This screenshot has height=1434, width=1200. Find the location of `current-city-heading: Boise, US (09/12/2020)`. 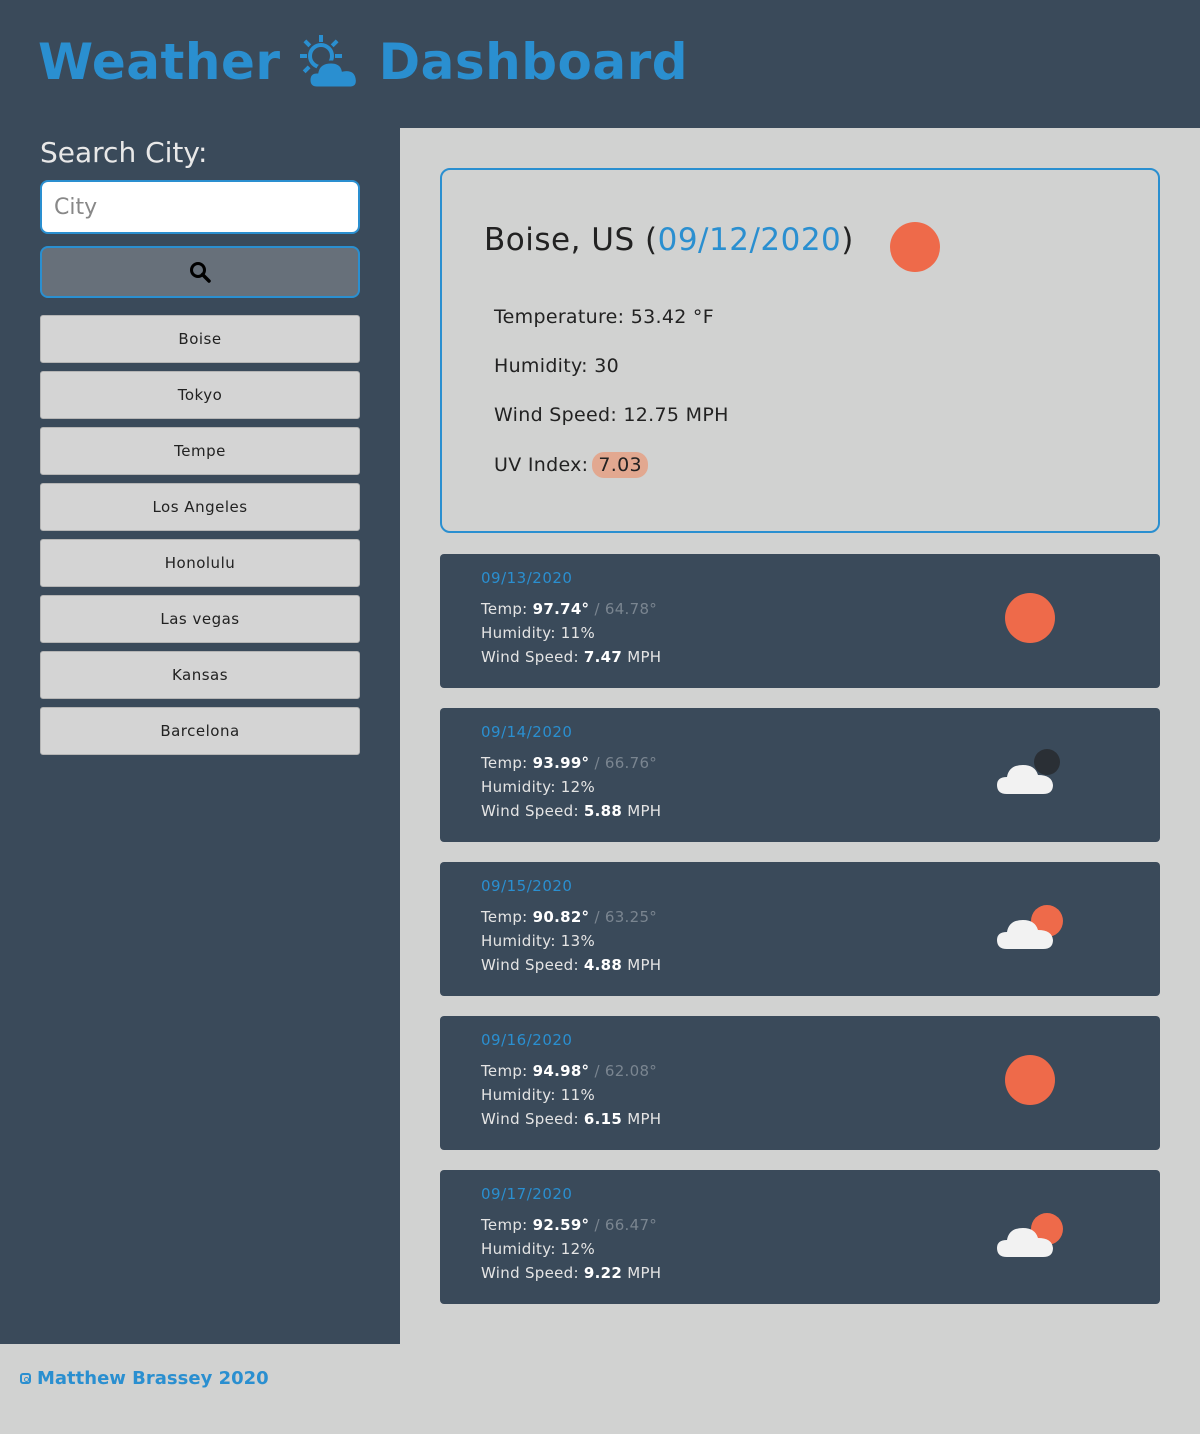

current-city-heading: Boise, US (09/12/2020) is located at coordinates (669, 240).